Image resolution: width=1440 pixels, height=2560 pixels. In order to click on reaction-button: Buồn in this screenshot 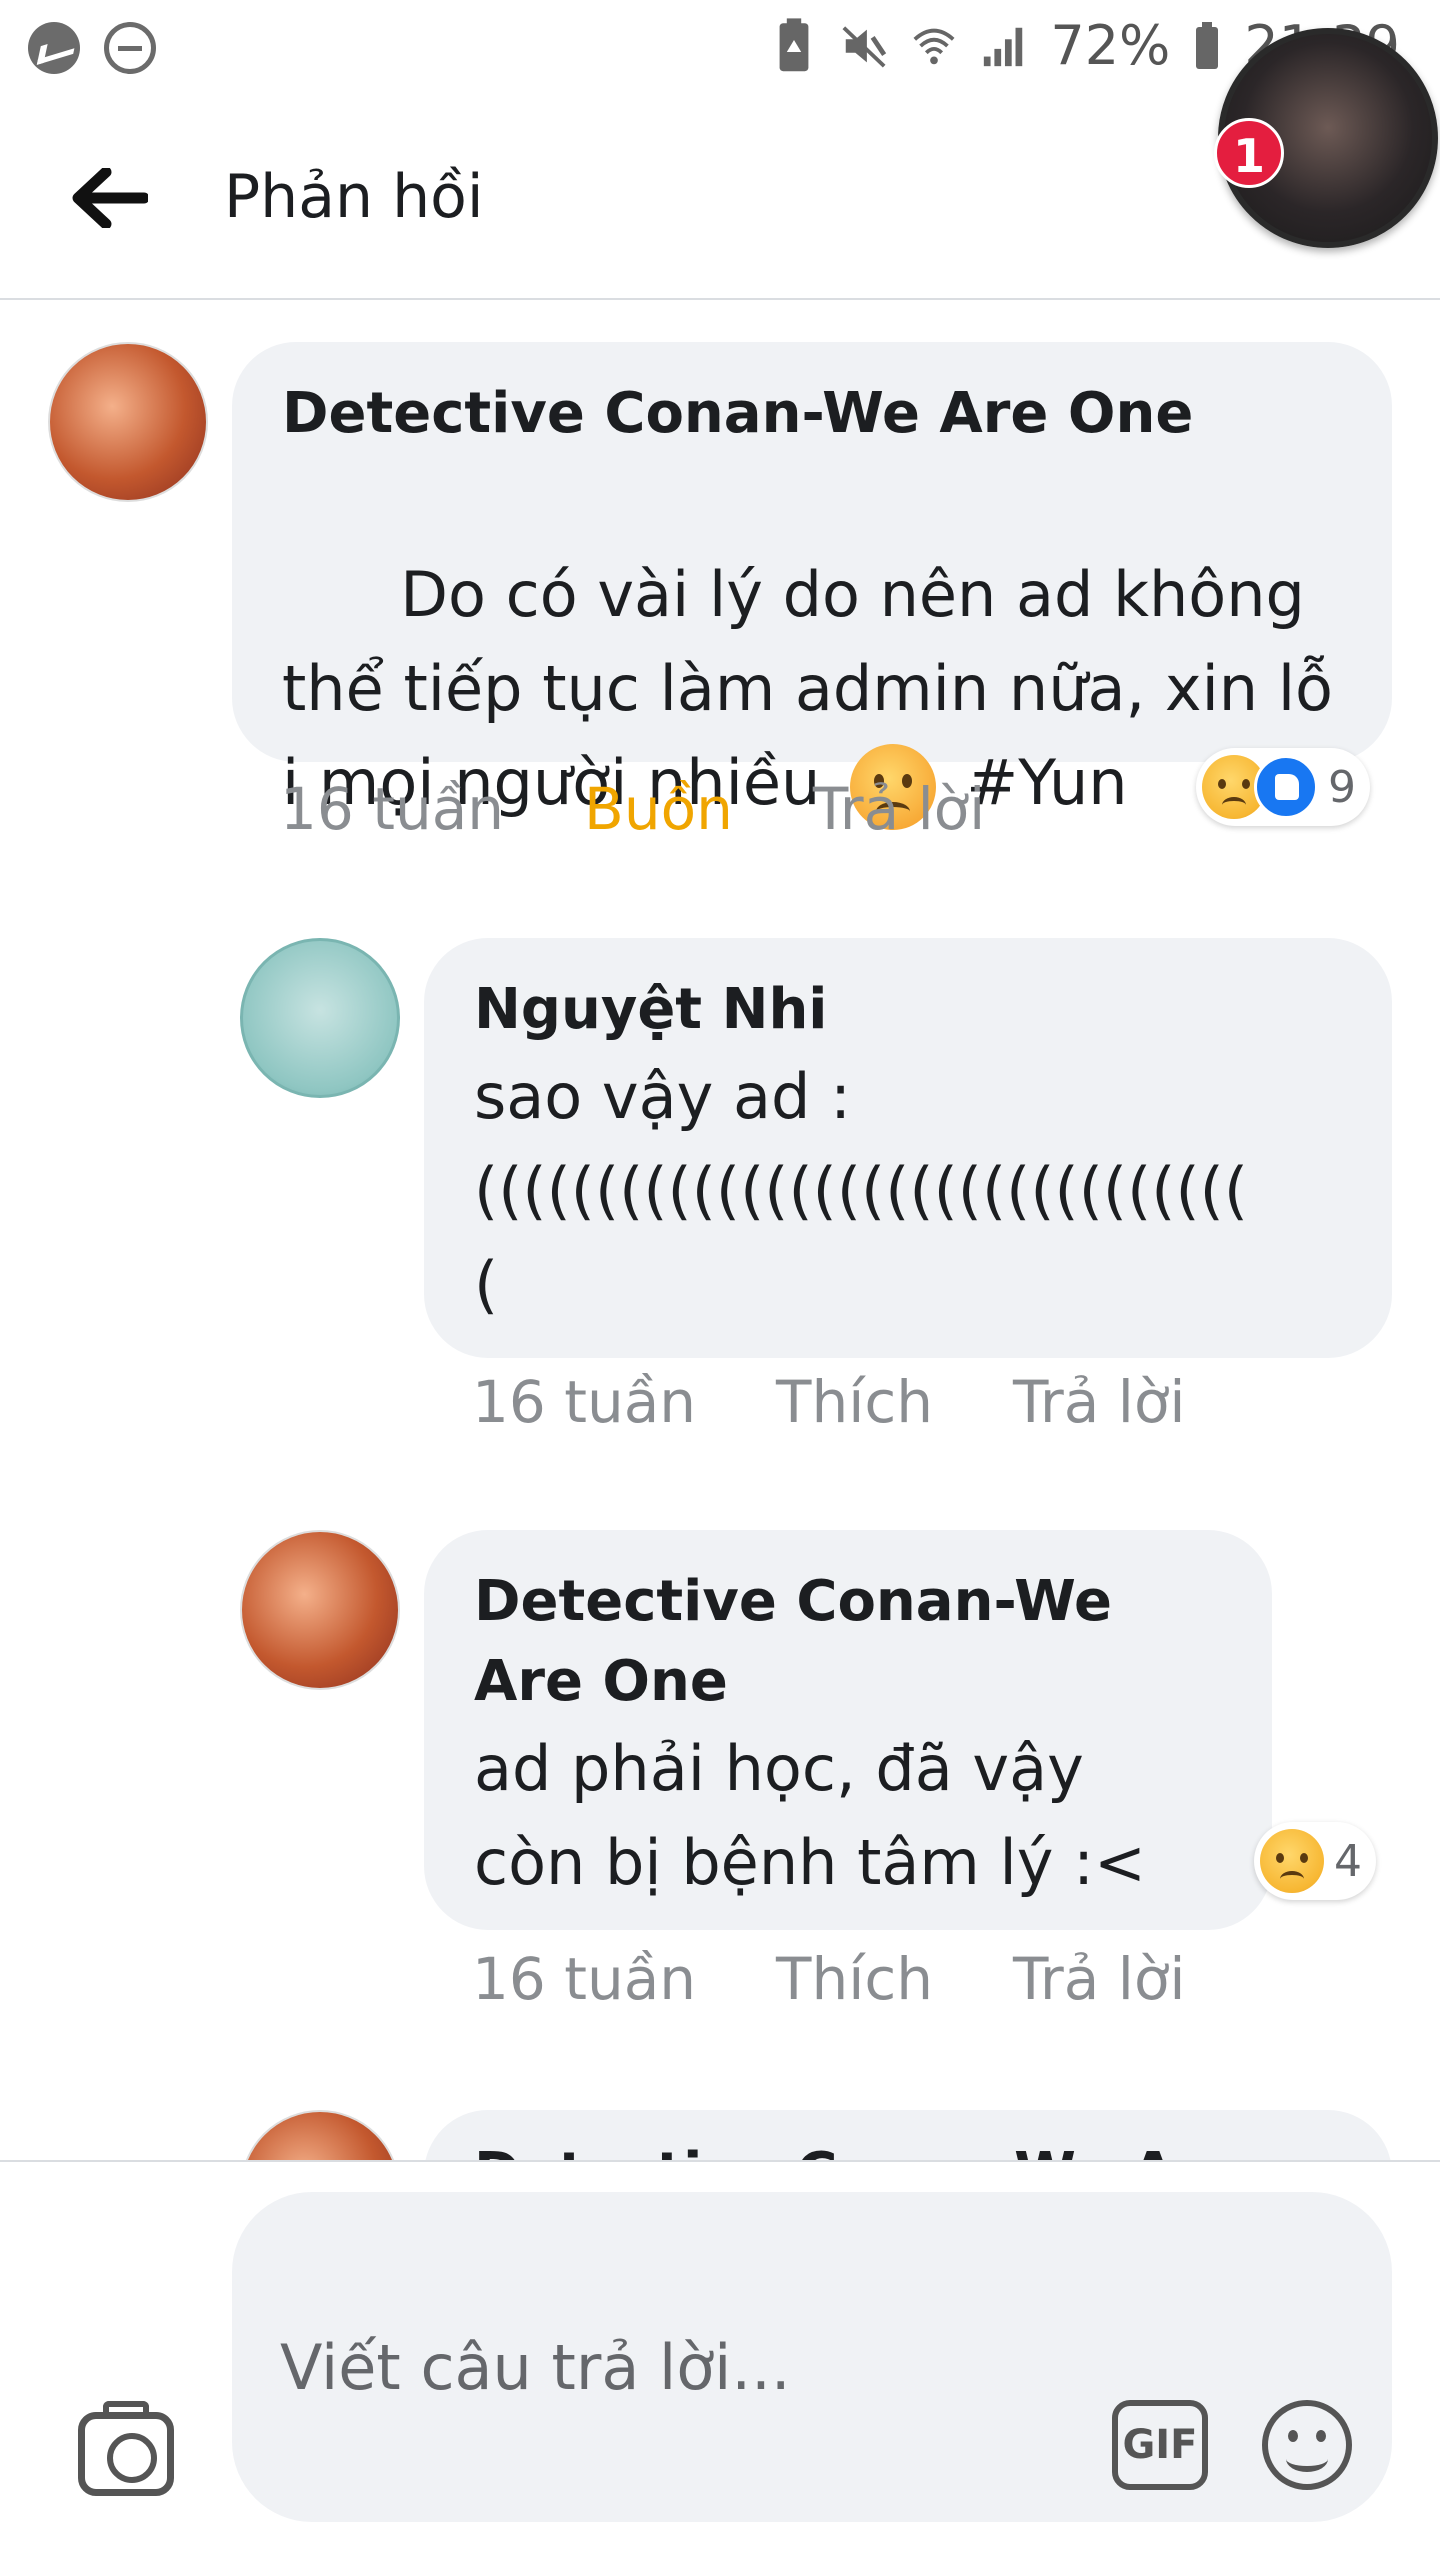, I will do `click(658, 809)`.